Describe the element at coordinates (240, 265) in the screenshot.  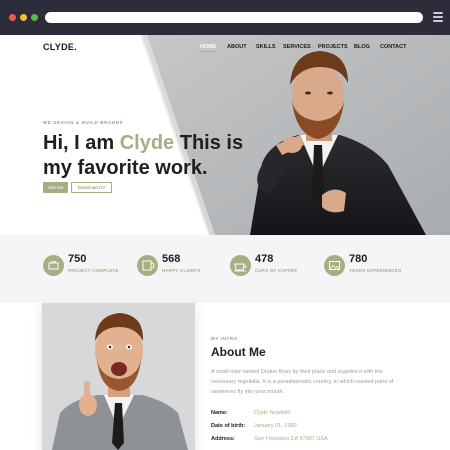
I see `coffee-icon` at that location.